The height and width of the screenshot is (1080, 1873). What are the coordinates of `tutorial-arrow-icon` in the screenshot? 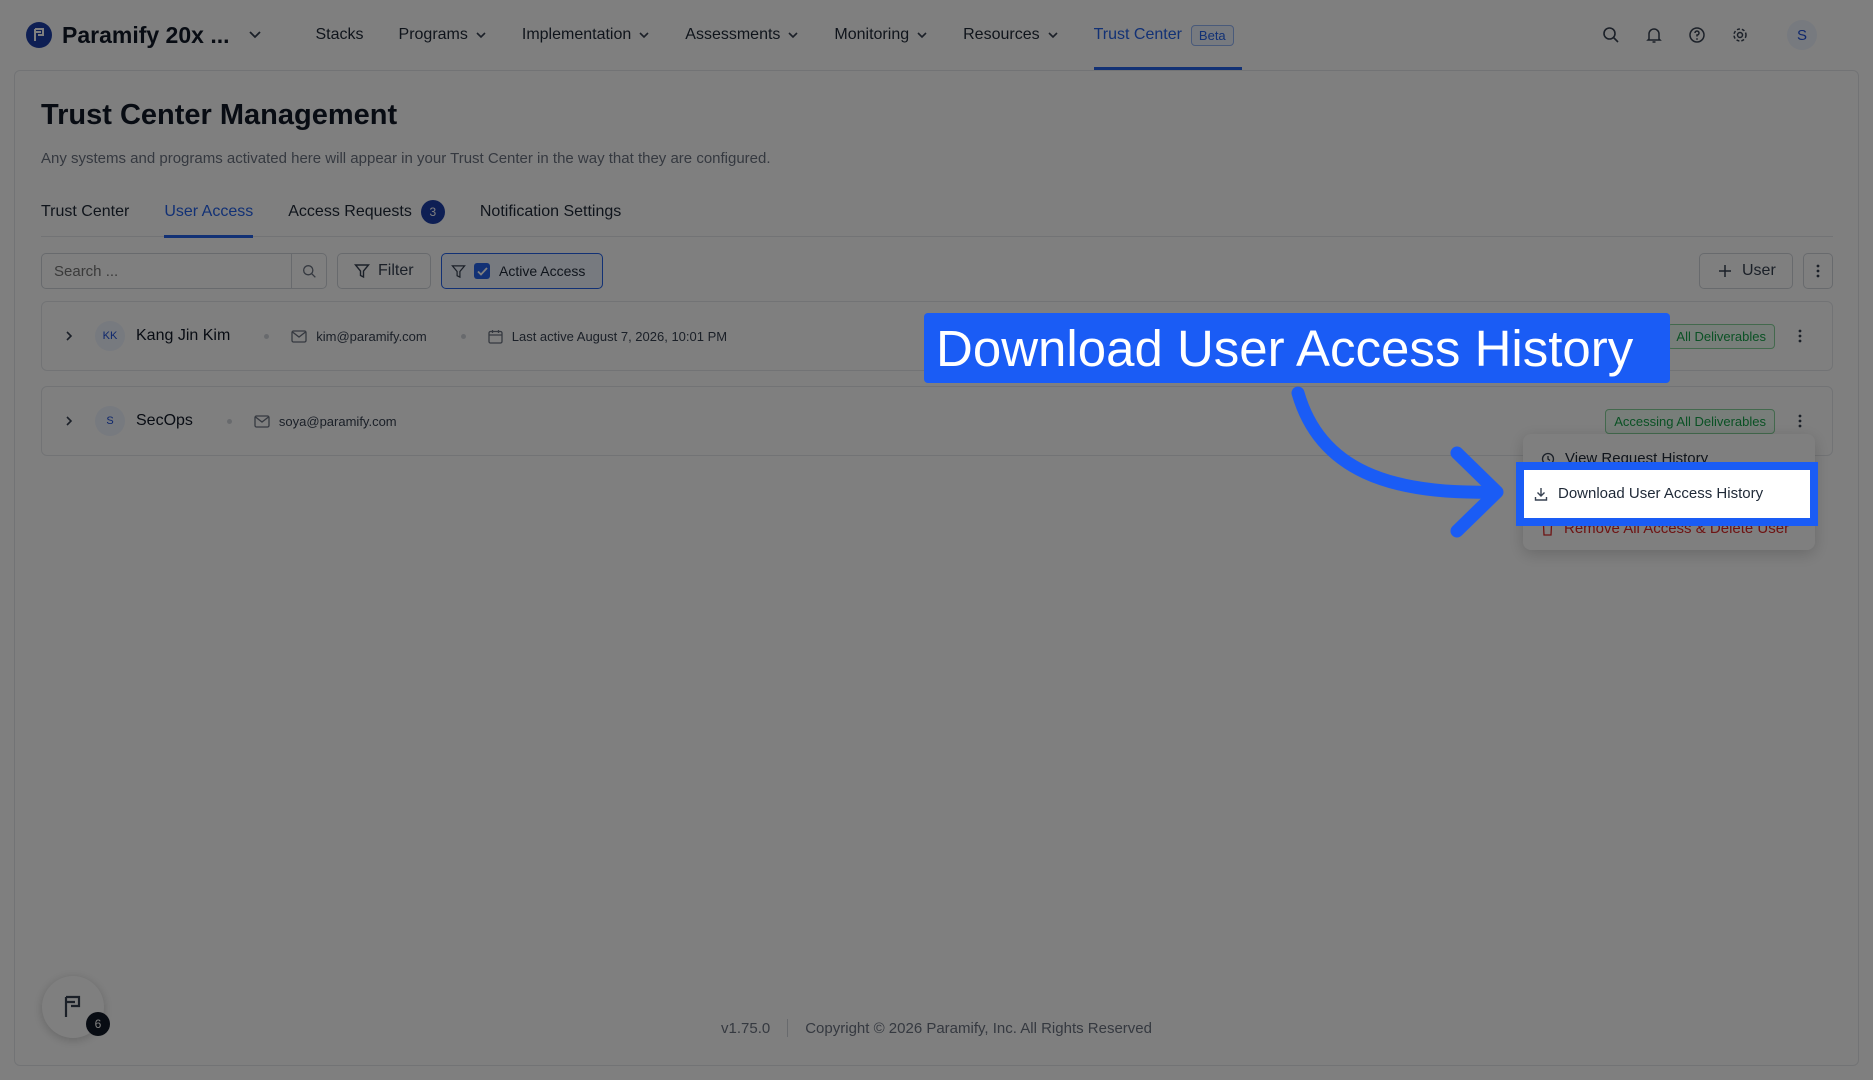 It's located at (1397, 462).